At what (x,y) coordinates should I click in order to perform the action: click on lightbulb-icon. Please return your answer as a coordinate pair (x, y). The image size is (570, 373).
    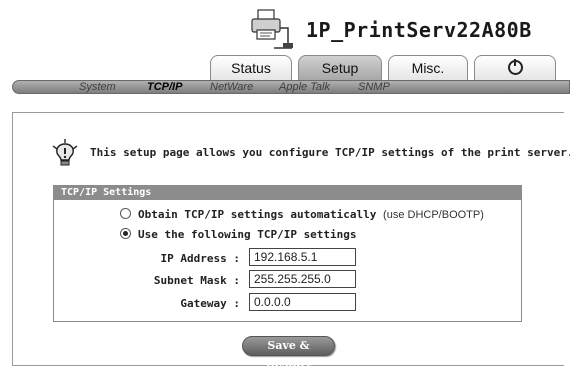
    Looking at the image, I should click on (65, 152).